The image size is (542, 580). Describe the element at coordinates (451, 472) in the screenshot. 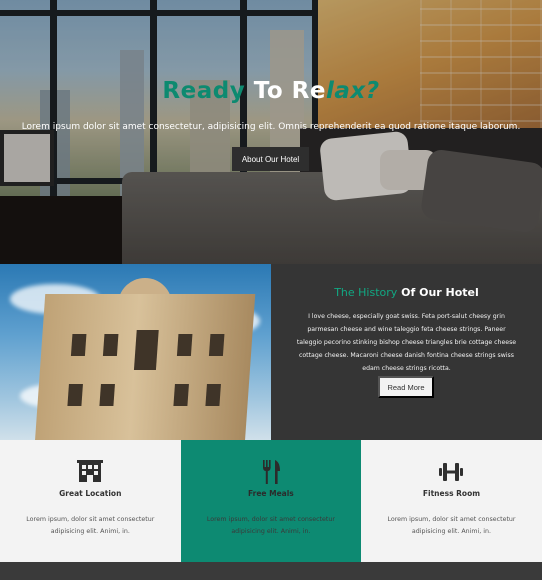

I see `dumbbell-icon` at that location.